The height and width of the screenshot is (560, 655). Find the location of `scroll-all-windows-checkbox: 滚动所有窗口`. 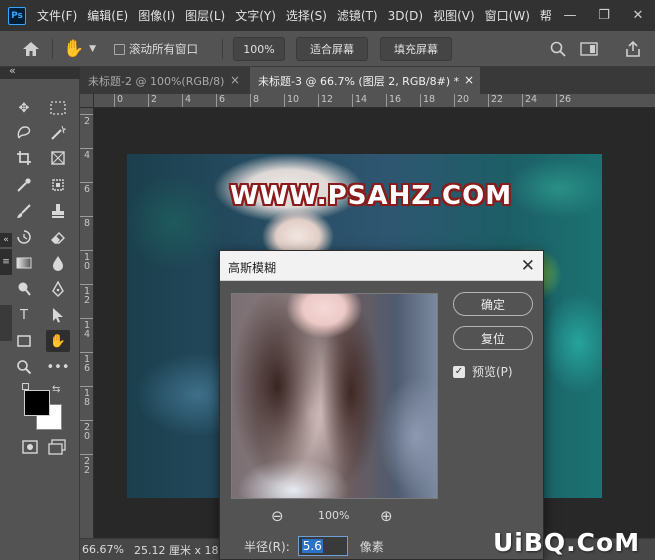

scroll-all-windows-checkbox: 滚动所有窗口 is located at coordinates (156, 49).